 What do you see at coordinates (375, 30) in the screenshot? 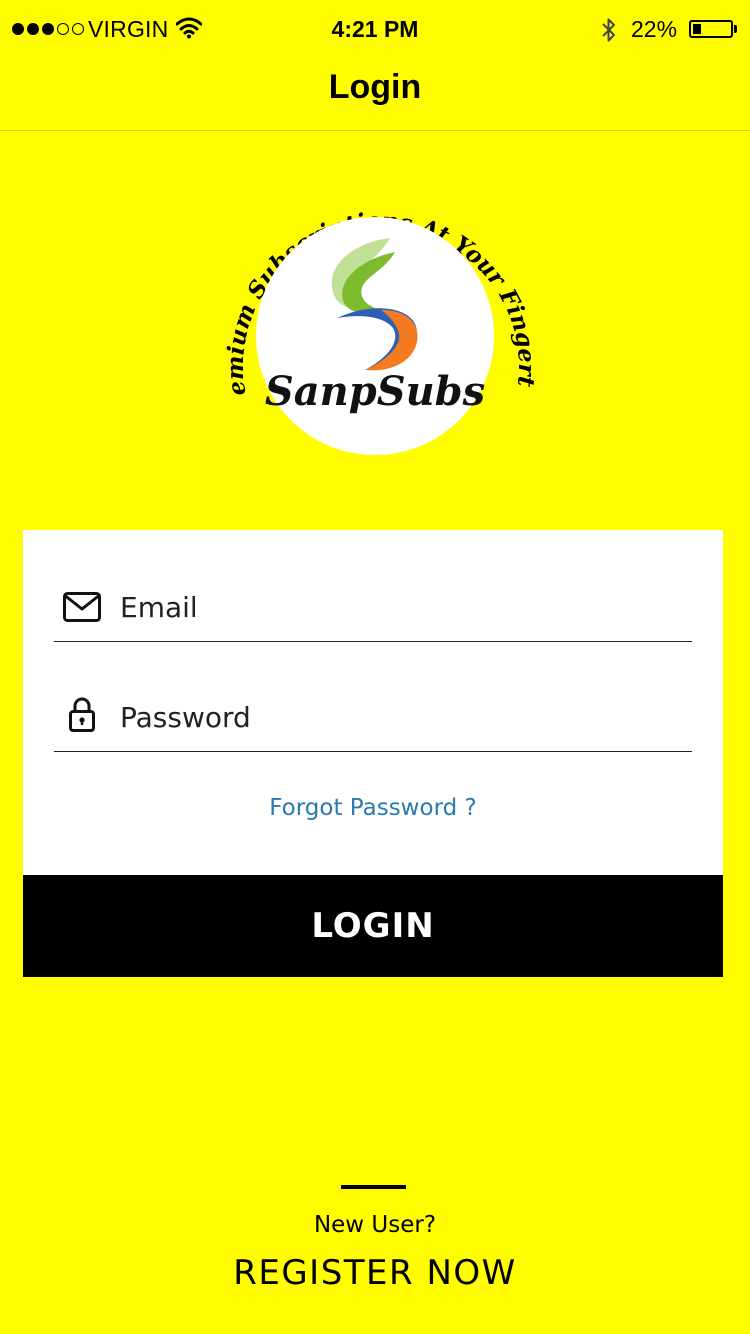
I see `status-bar: VIRGIN 4:21 PM 22%` at bounding box center [375, 30].